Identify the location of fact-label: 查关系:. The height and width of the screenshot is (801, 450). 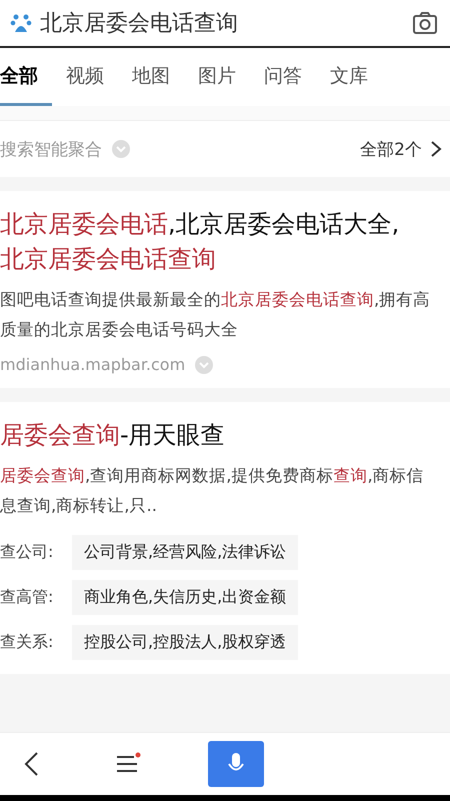
(27, 642).